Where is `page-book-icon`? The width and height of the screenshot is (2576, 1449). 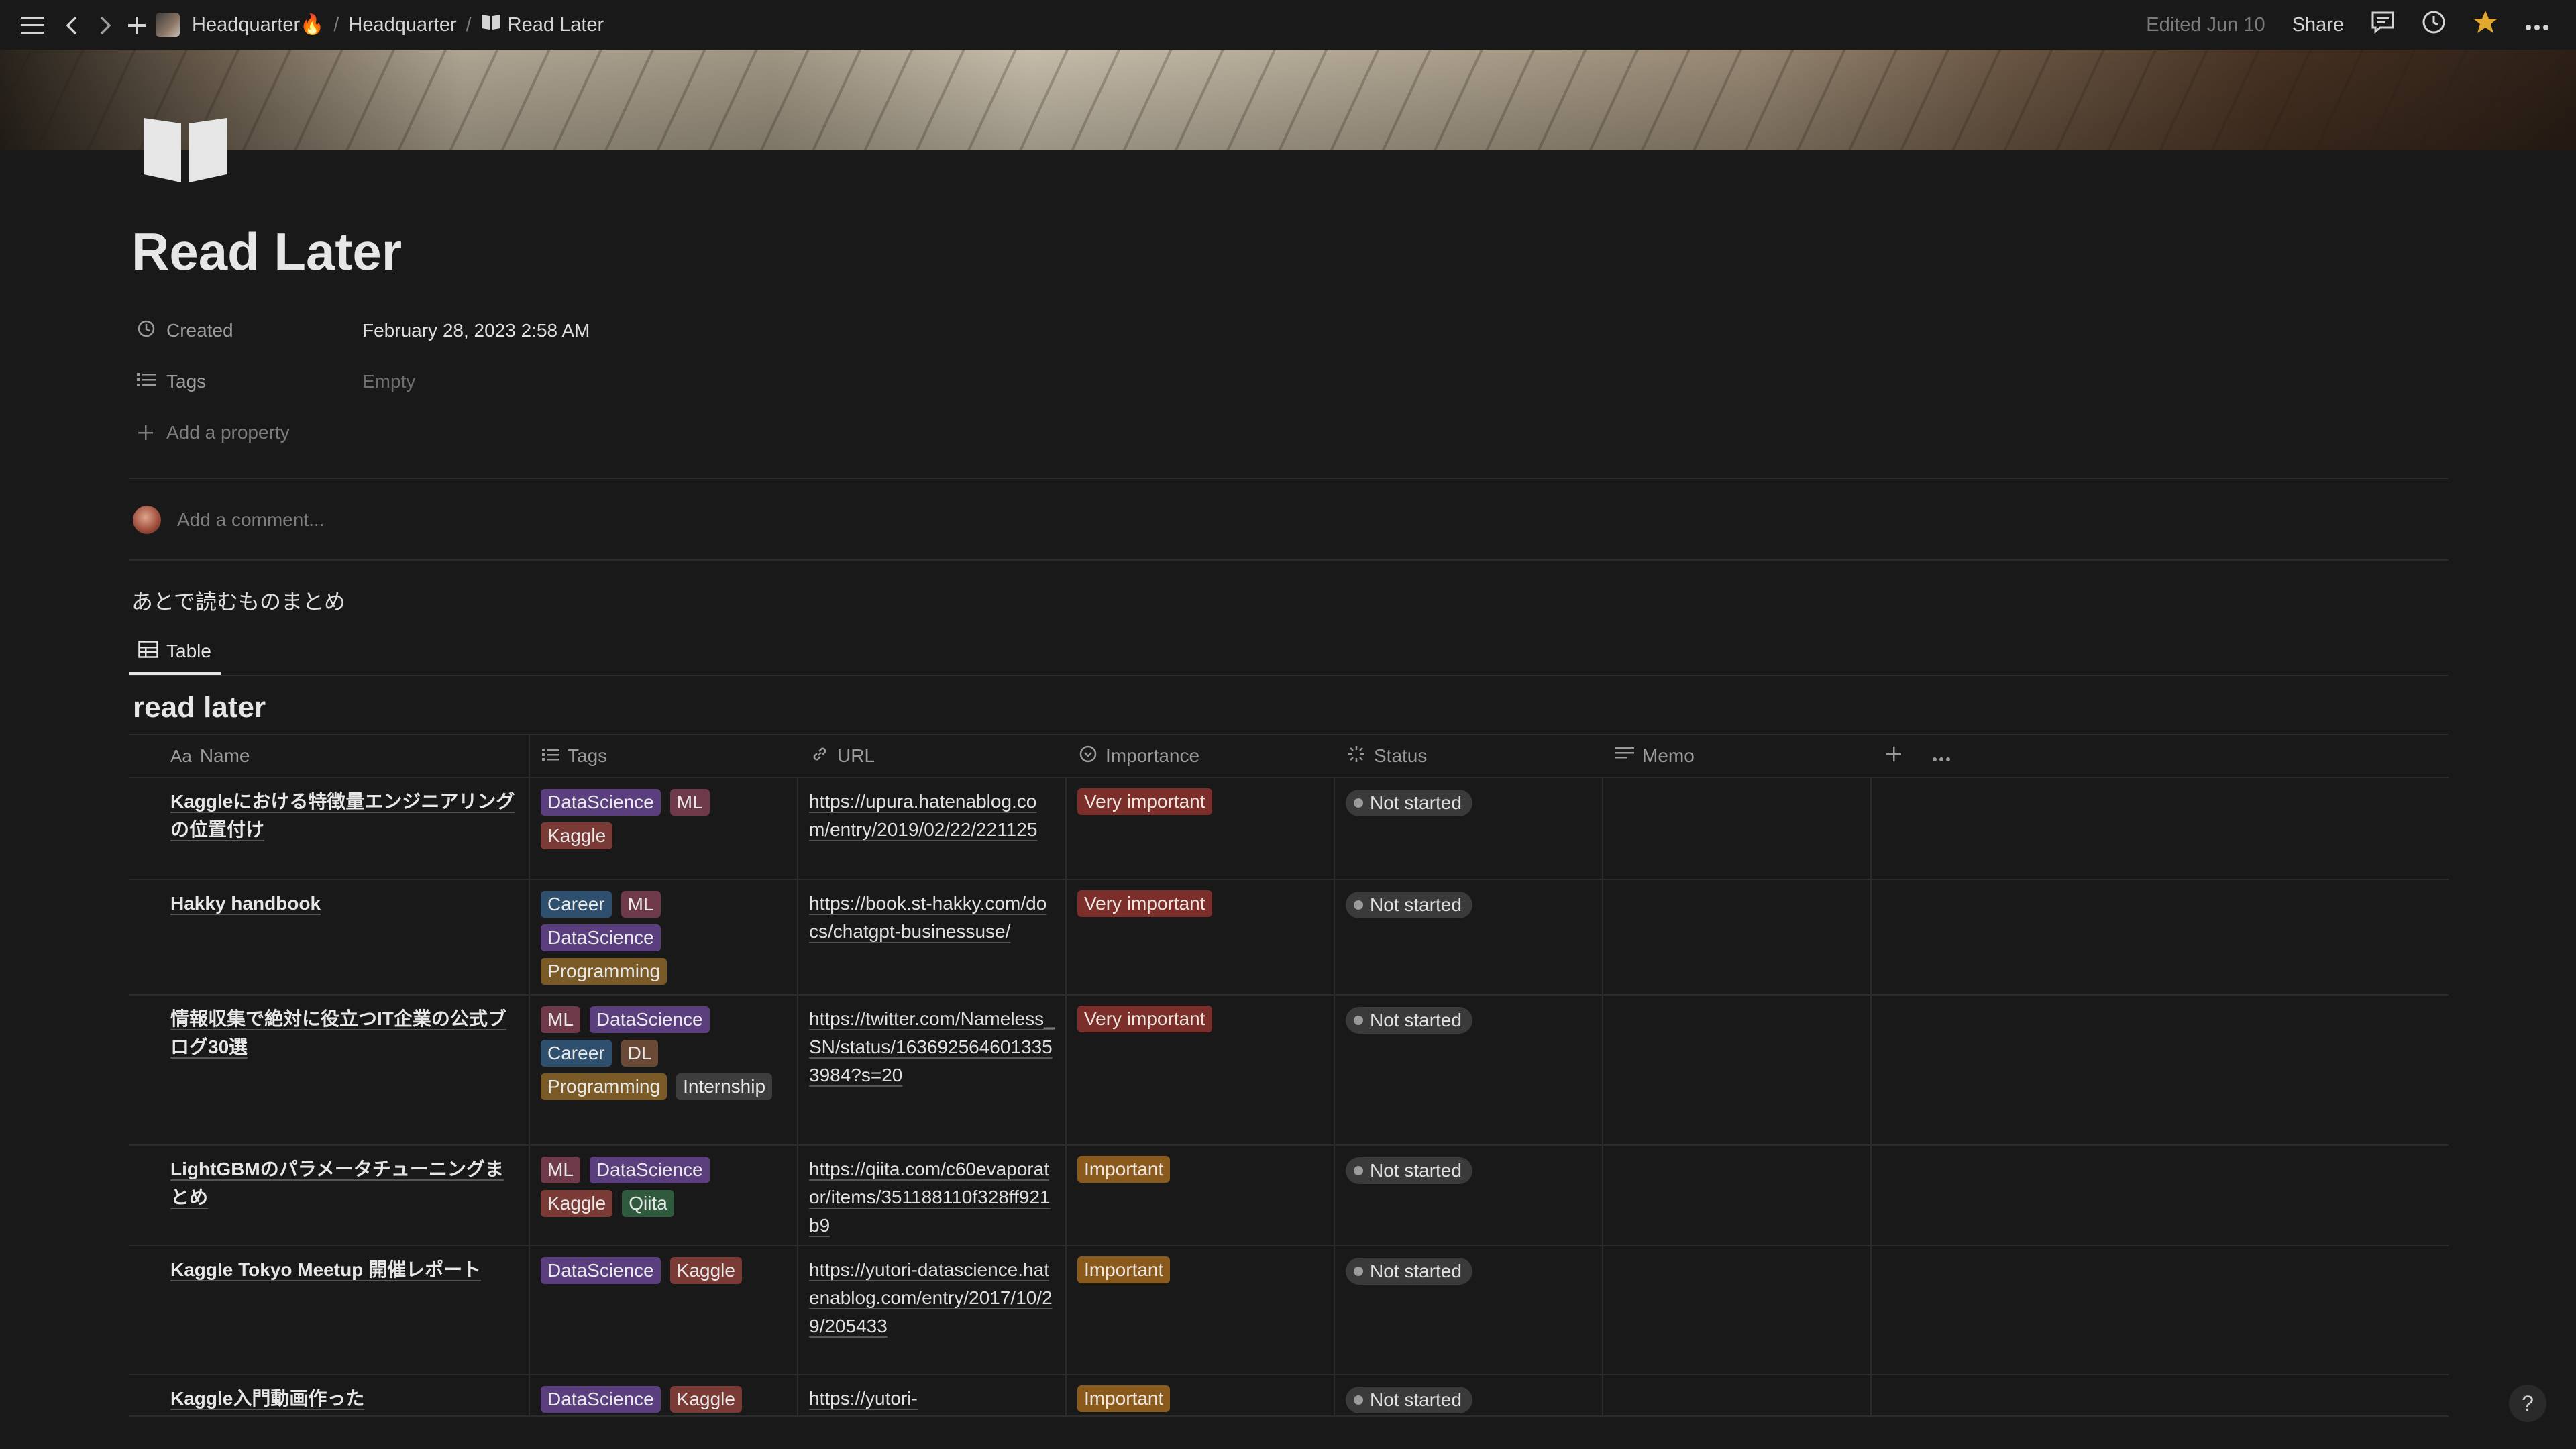
page-book-icon is located at coordinates (185, 149).